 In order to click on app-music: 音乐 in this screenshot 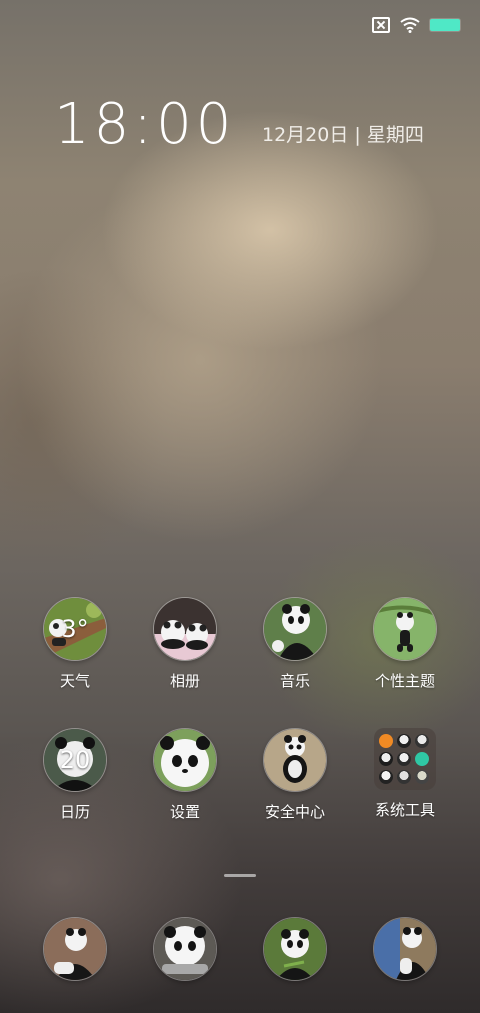, I will do `click(295, 644)`.